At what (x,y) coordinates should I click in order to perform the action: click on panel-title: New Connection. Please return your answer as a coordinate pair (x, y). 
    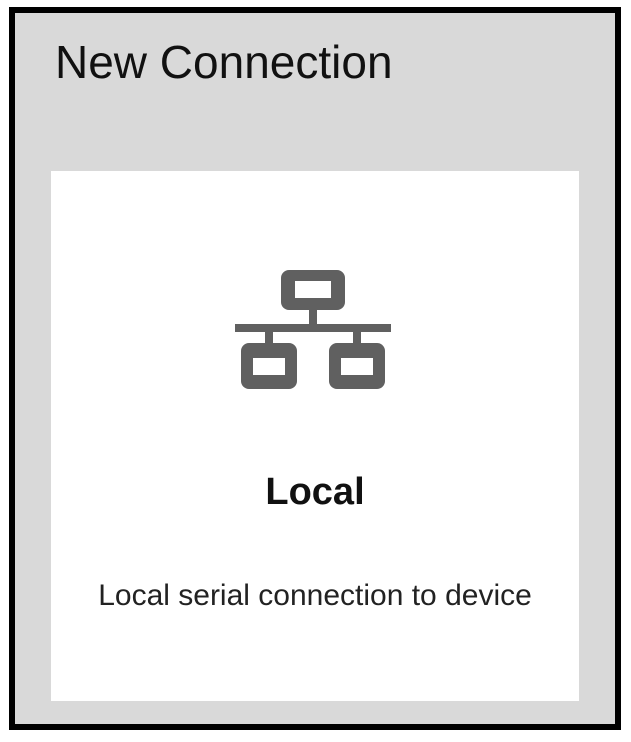
    Looking at the image, I should click on (224, 62).